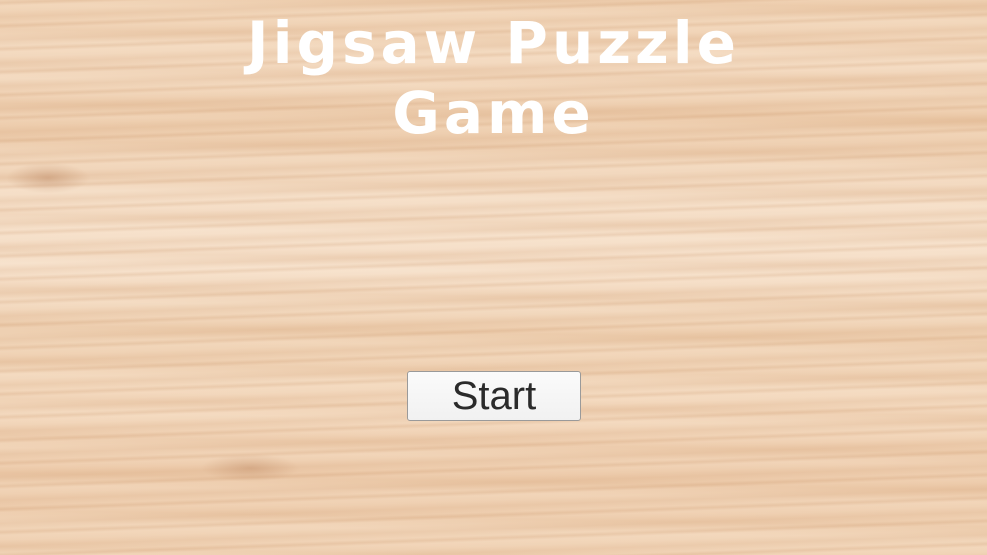 Image resolution: width=987 pixels, height=555 pixels. I want to click on game-title-line-1: Jigsaw Puzzle, so click(493, 43).